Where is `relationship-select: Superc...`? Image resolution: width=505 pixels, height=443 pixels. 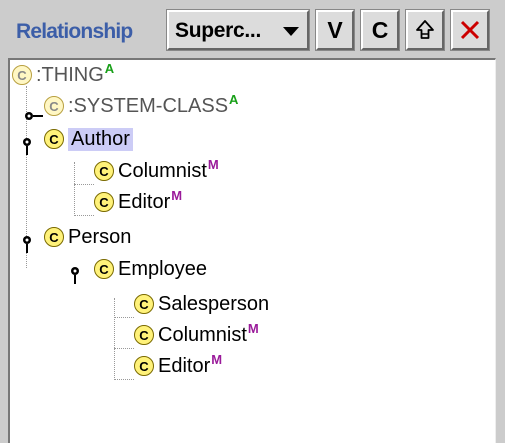
relationship-select: Superc... is located at coordinates (238, 30).